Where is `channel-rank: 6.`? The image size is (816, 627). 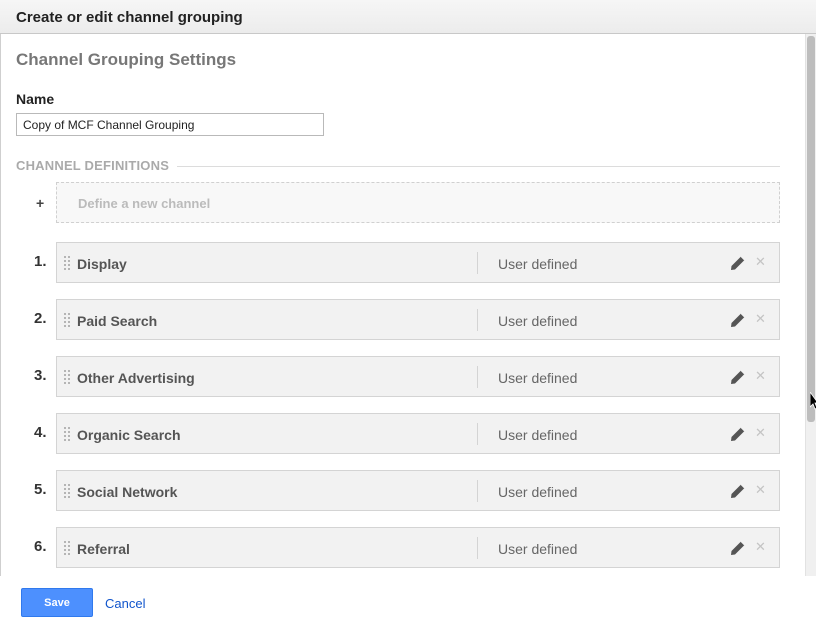 channel-rank: 6. is located at coordinates (40, 546).